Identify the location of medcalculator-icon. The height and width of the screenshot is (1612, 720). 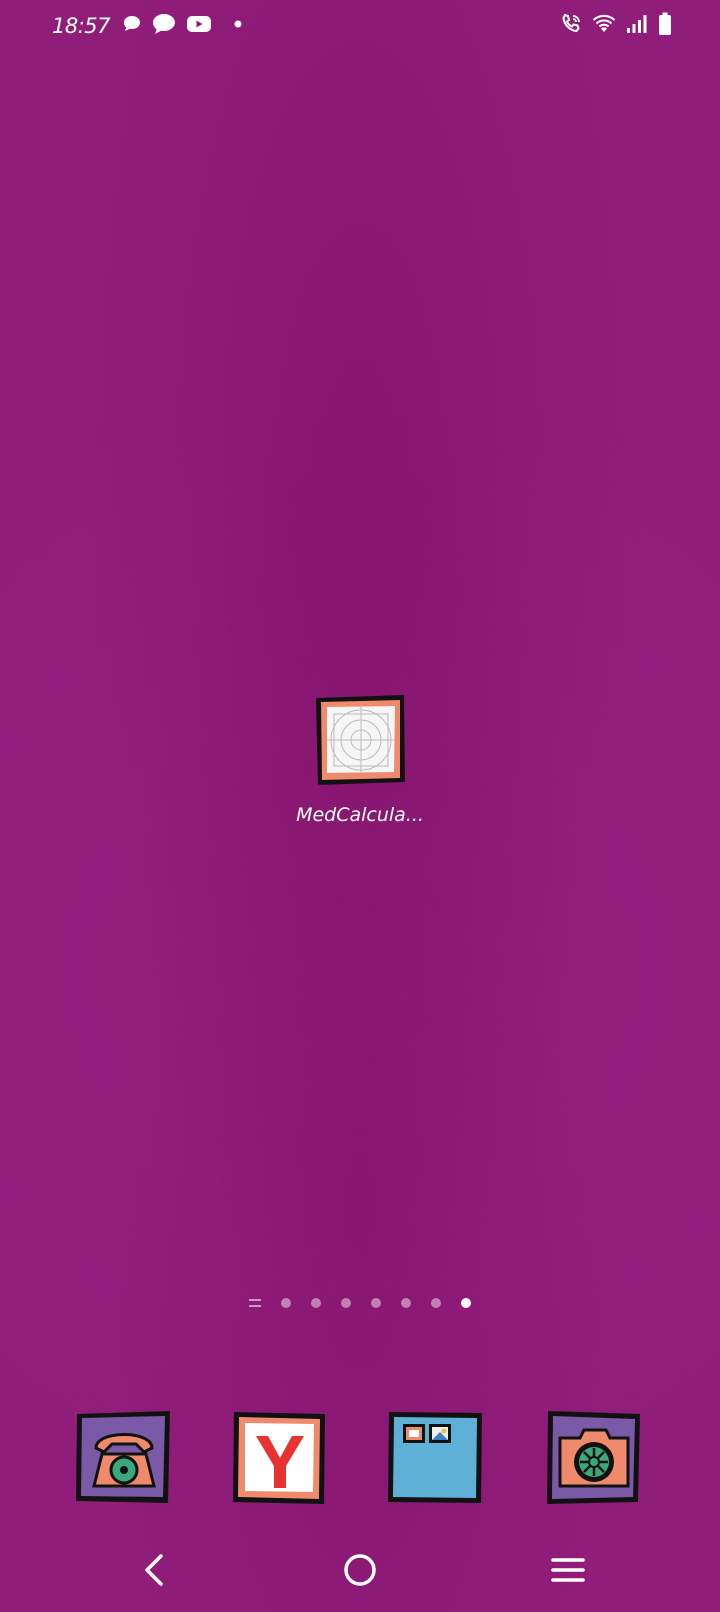
(360, 740).